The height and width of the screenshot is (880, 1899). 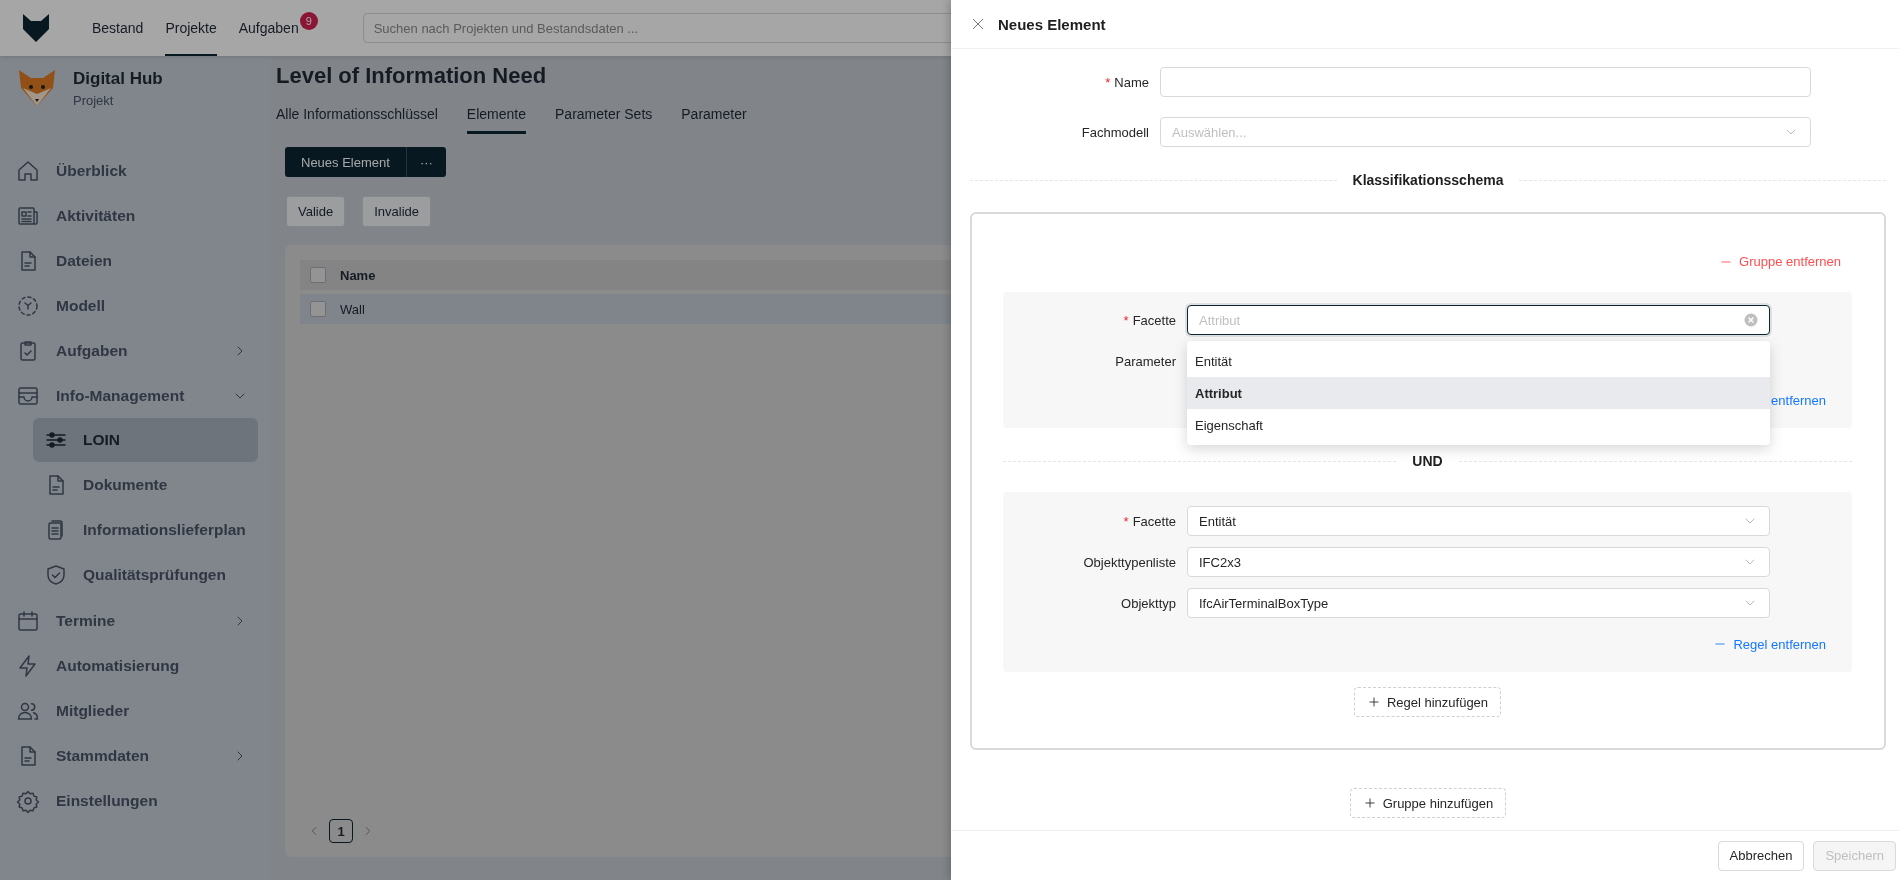 What do you see at coordinates (1428, 180) in the screenshot?
I see `section-title: Klassifikationsschema` at bounding box center [1428, 180].